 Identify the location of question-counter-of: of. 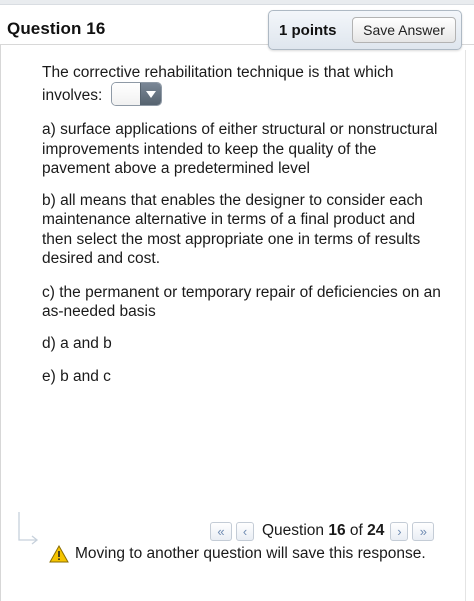
(356, 530).